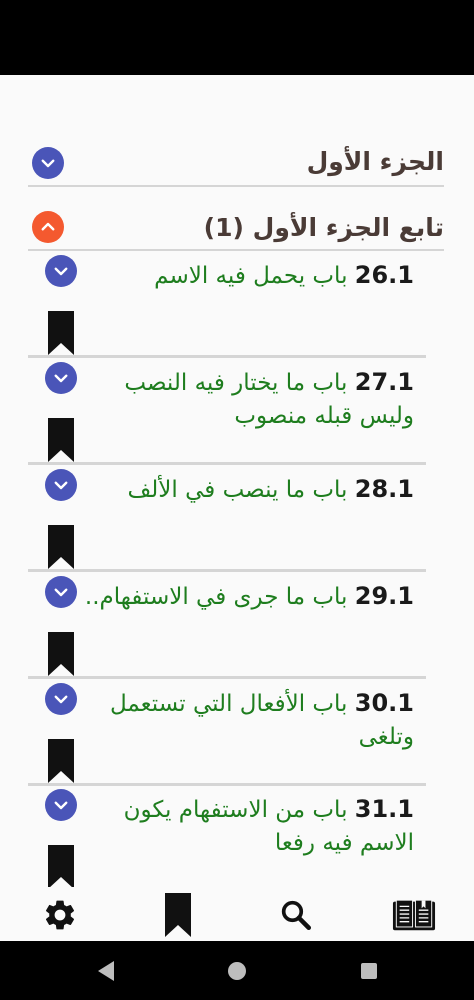  I want to click on item-number: 27.1, so click(384, 382).